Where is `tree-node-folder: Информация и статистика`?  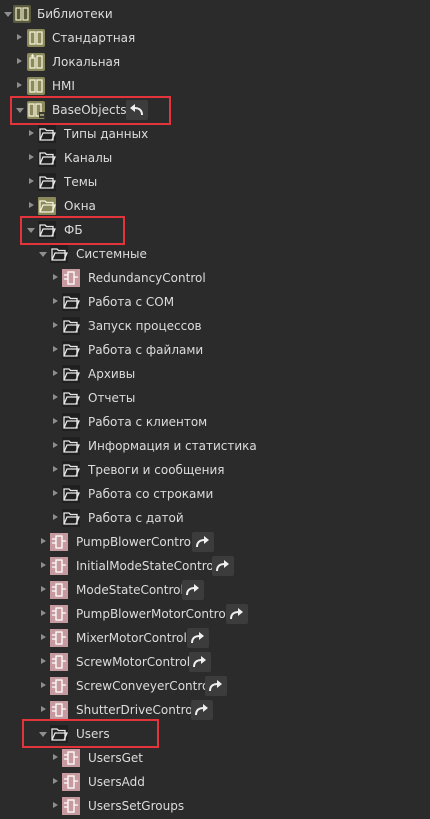
tree-node-folder: Информация и статистика is located at coordinates (215, 446).